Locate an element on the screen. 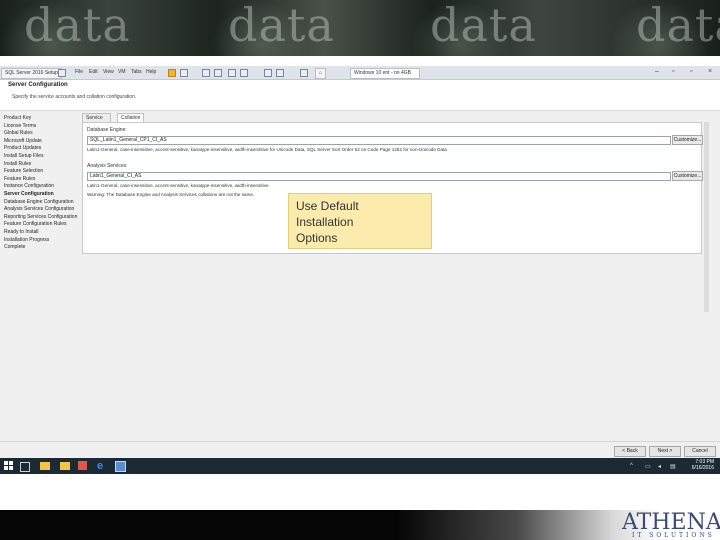  callout-box: Use Default Installation Options is located at coordinates (360, 221).